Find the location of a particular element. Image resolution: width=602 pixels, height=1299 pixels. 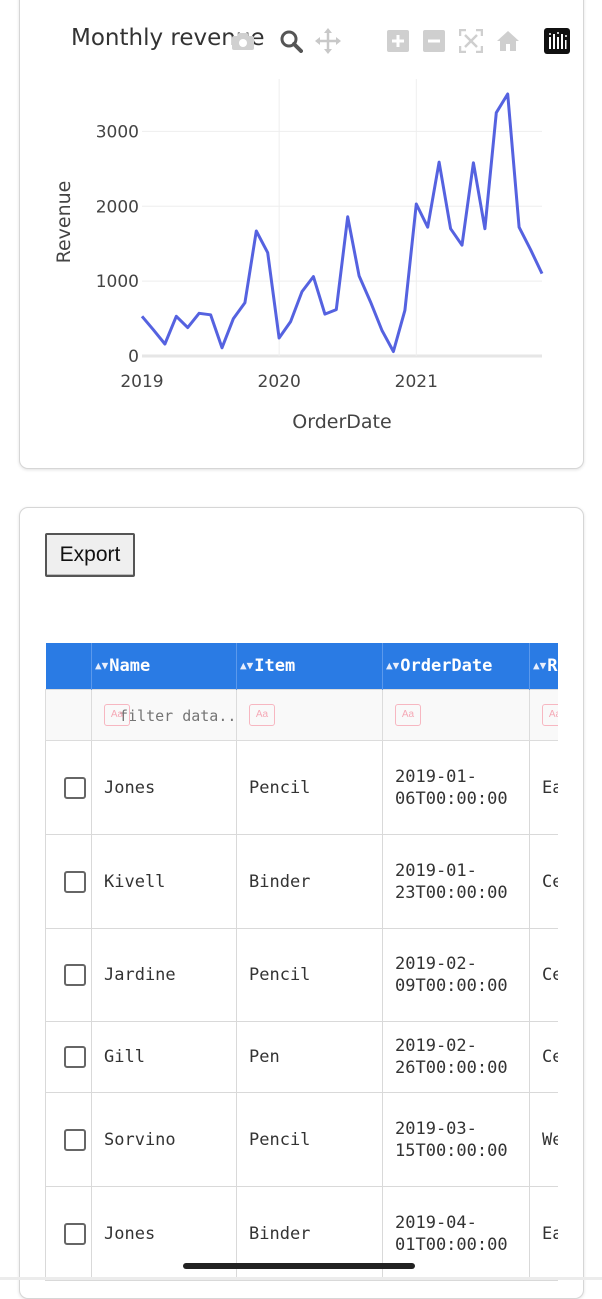

autoscale-icon is located at coordinates (471, 41).